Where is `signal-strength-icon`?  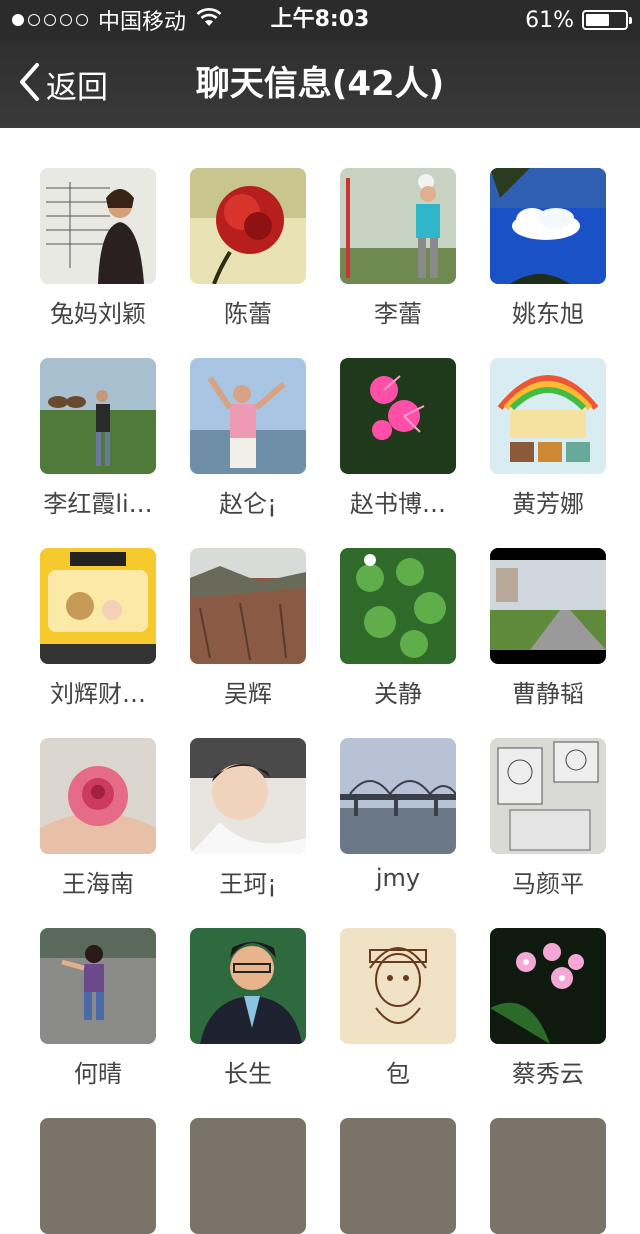
signal-strength-icon is located at coordinates (50, 20).